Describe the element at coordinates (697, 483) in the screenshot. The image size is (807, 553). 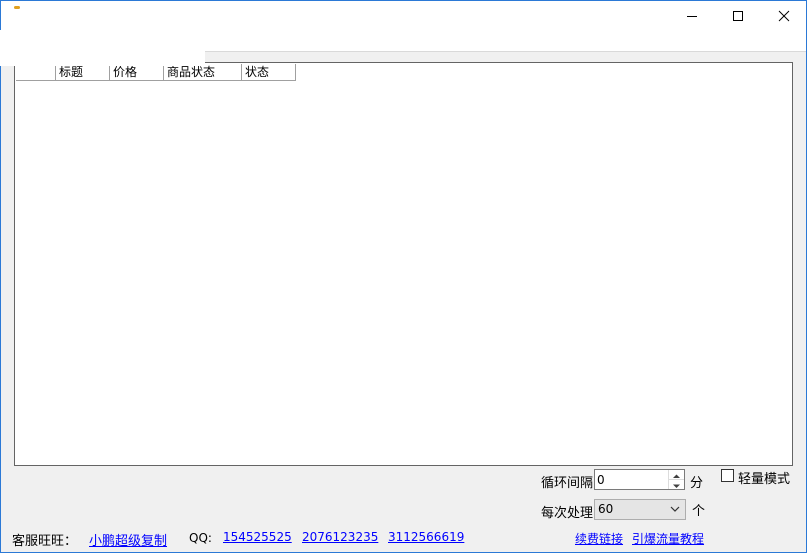
I see `interval-unit: 分` at that location.